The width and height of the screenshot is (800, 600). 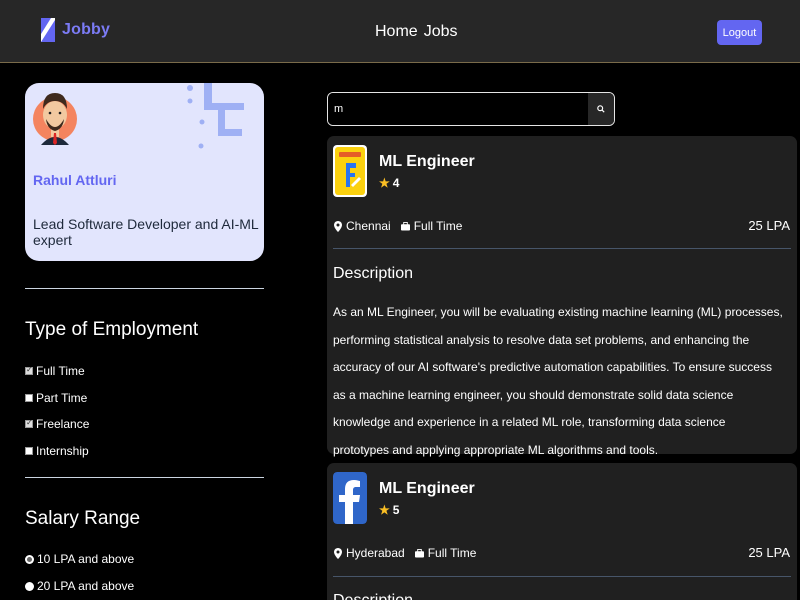 I want to click on logout-button: Logout, so click(x=739, y=32).